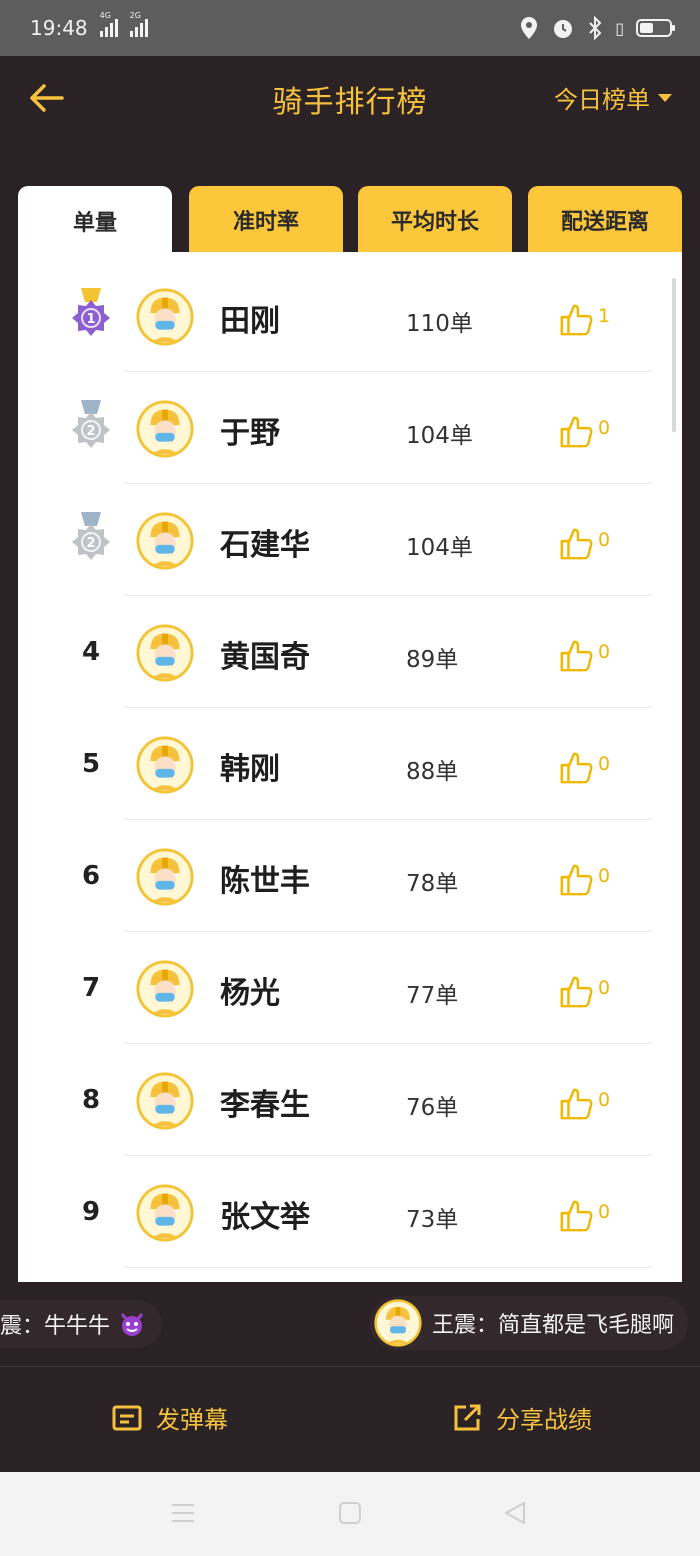  Describe the element at coordinates (105, 15) in the screenshot. I see `signal-4g-tag: 4G` at that location.